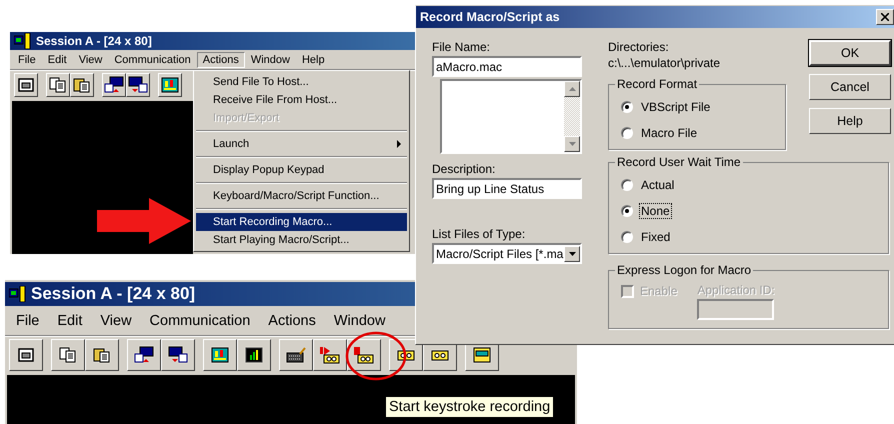 Image resolution: width=894 pixels, height=424 pixels. I want to click on bars-icon, so click(254, 355).